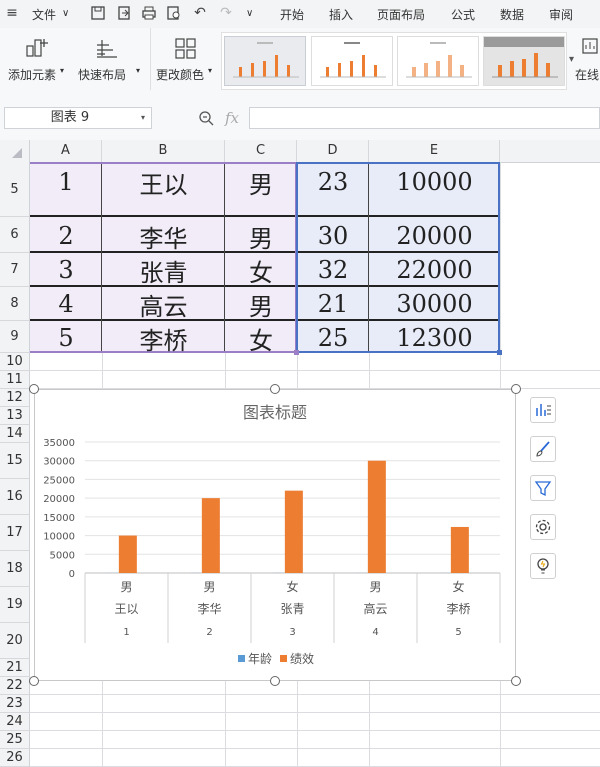  What do you see at coordinates (15, 398) in the screenshot?
I see `row-header: 12` at bounding box center [15, 398].